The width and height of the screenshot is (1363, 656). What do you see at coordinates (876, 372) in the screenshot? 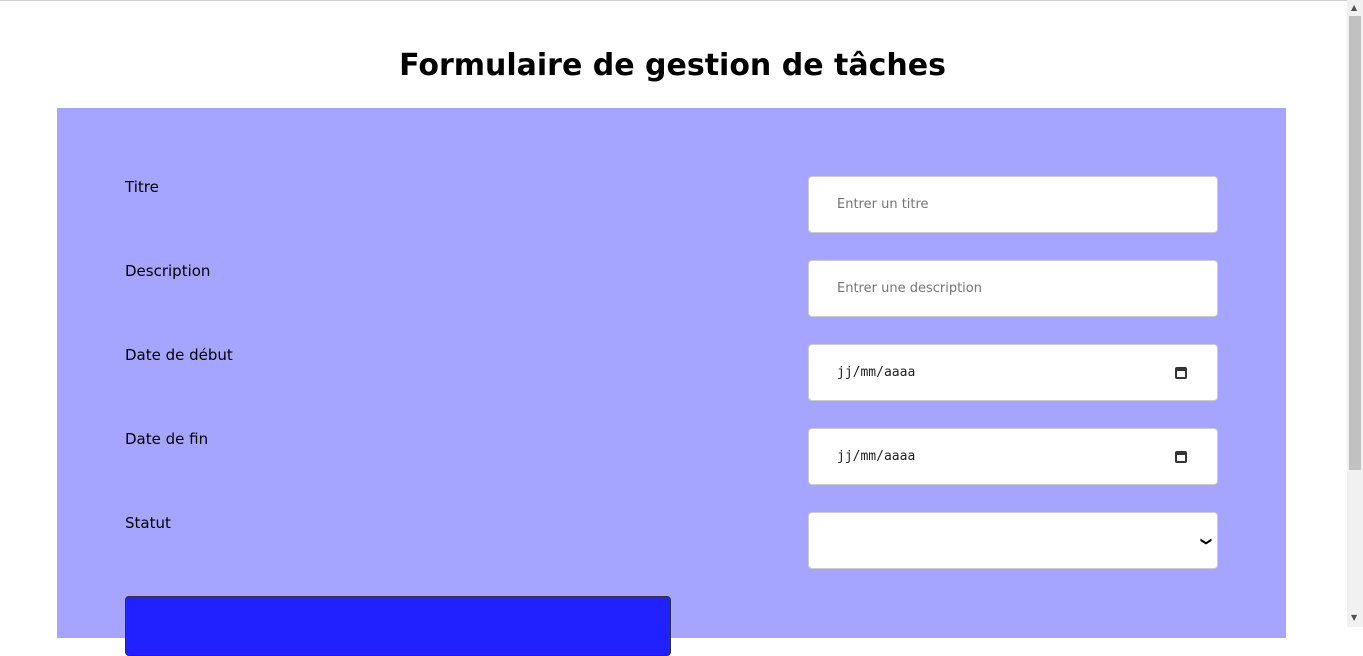
I see `start-date-placeholder: jj/mm/aaaa` at bounding box center [876, 372].